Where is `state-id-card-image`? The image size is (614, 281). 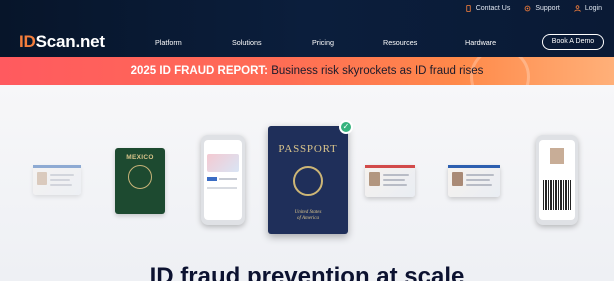 state-id-card-image is located at coordinates (474, 181).